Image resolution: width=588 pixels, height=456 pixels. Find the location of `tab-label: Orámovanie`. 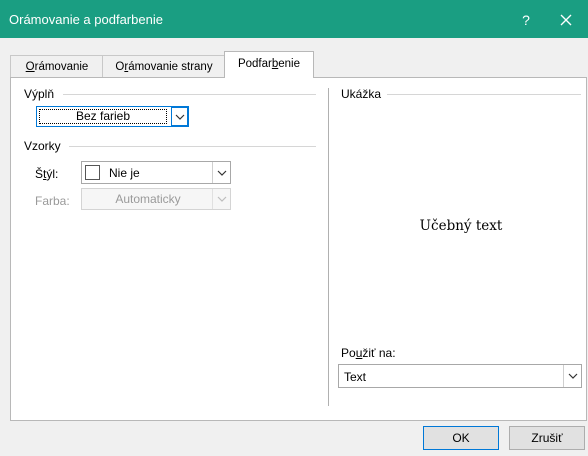

tab-label: Orámovanie is located at coordinates (57, 67).